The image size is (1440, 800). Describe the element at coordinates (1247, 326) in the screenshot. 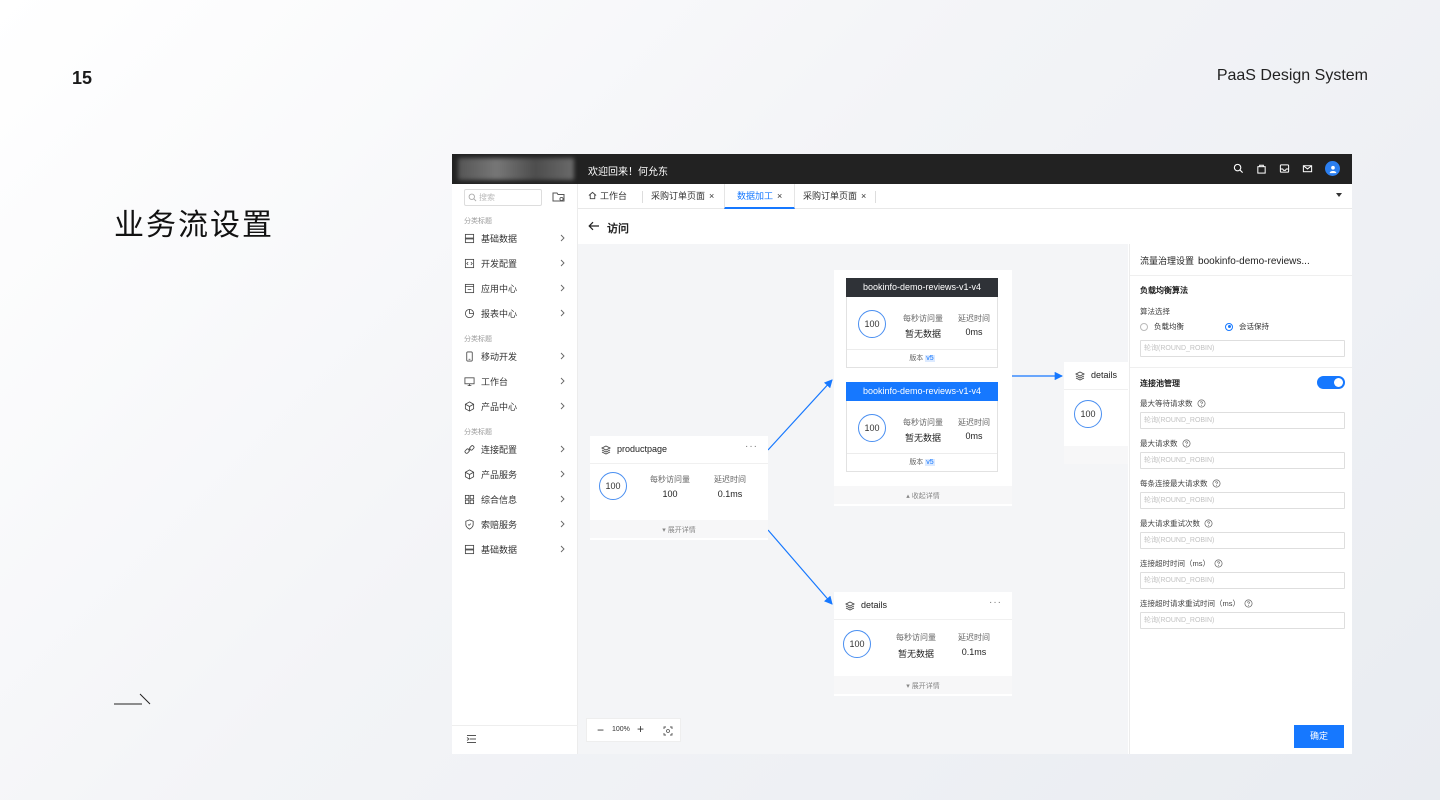

I see `radio-session-sticky: 会话保持` at that location.